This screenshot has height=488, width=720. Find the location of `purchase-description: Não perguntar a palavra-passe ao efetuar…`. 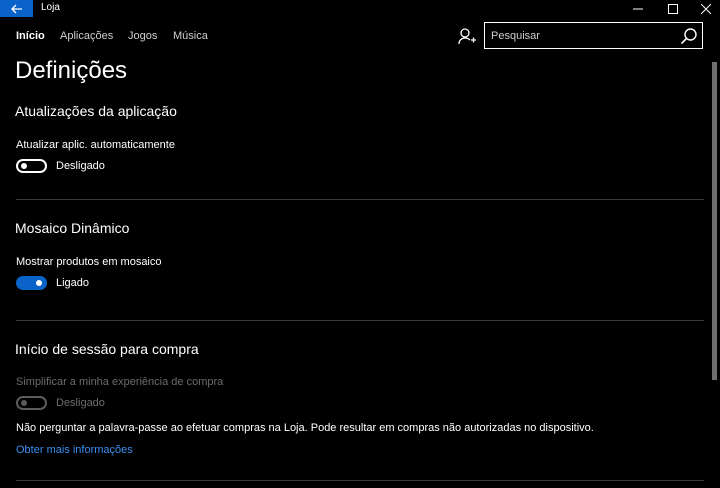

purchase-description: Não perguntar a palavra-passe ao efetuar… is located at coordinates (305, 428).